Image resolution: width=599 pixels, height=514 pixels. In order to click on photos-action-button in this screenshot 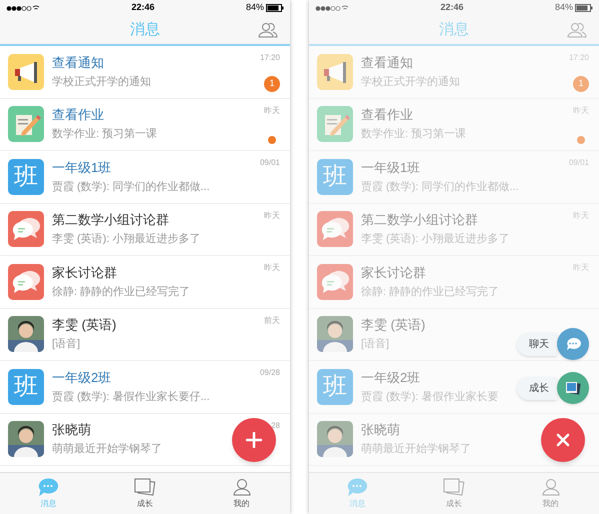, I will do `click(573, 388)`.